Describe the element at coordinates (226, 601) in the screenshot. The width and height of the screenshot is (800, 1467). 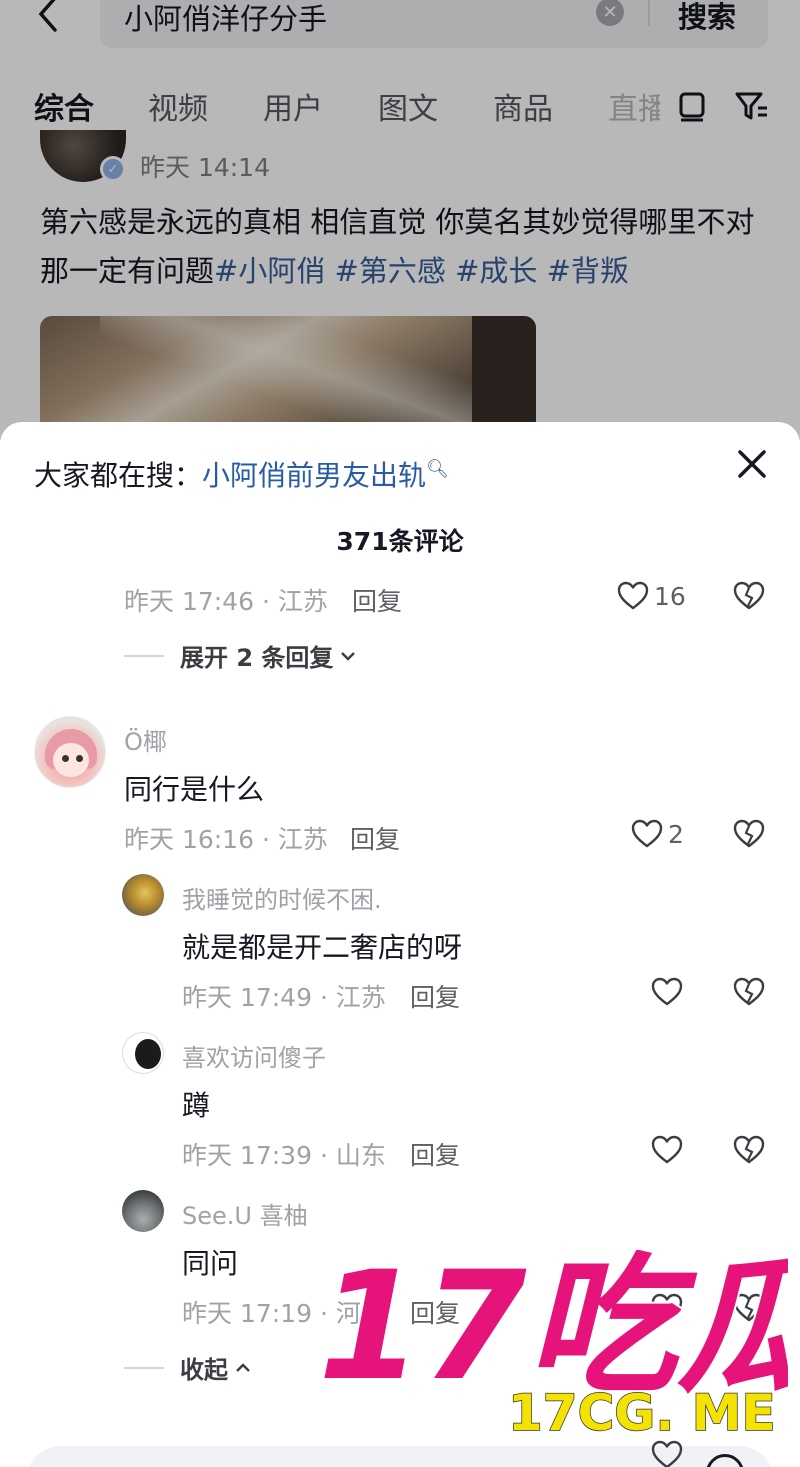
I see `comment-meta: 昨天 17:46 · 江苏` at that location.